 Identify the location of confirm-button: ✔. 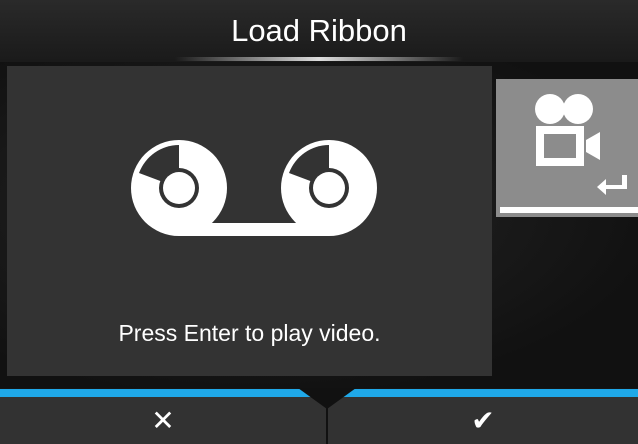
(483, 420).